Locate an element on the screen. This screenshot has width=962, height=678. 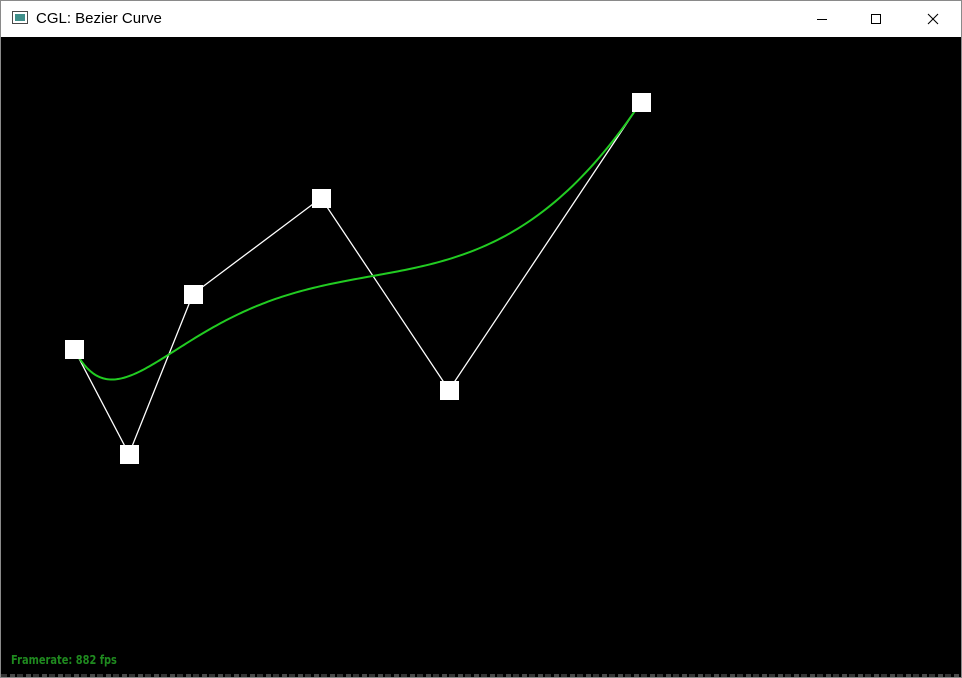
bottom-edge-artifact is located at coordinates (481, 675).